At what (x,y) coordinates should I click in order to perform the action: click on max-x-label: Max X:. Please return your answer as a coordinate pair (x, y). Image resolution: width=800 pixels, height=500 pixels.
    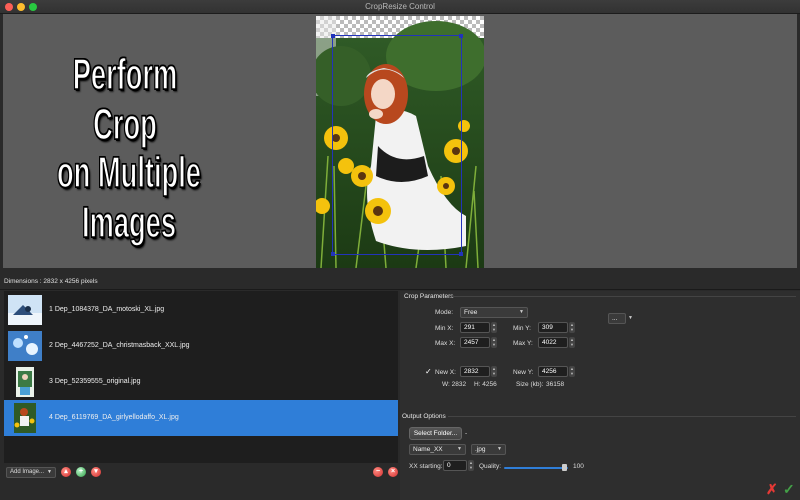
    Looking at the image, I should click on (445, 343).